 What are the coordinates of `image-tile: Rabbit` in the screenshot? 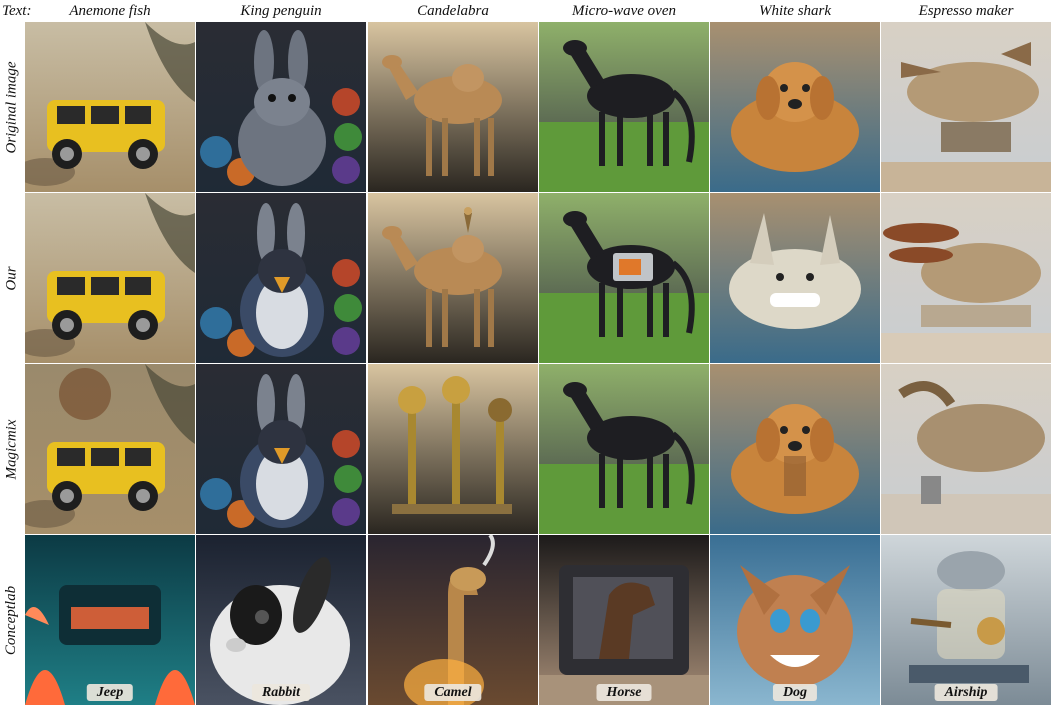 It's located at (281, 620).